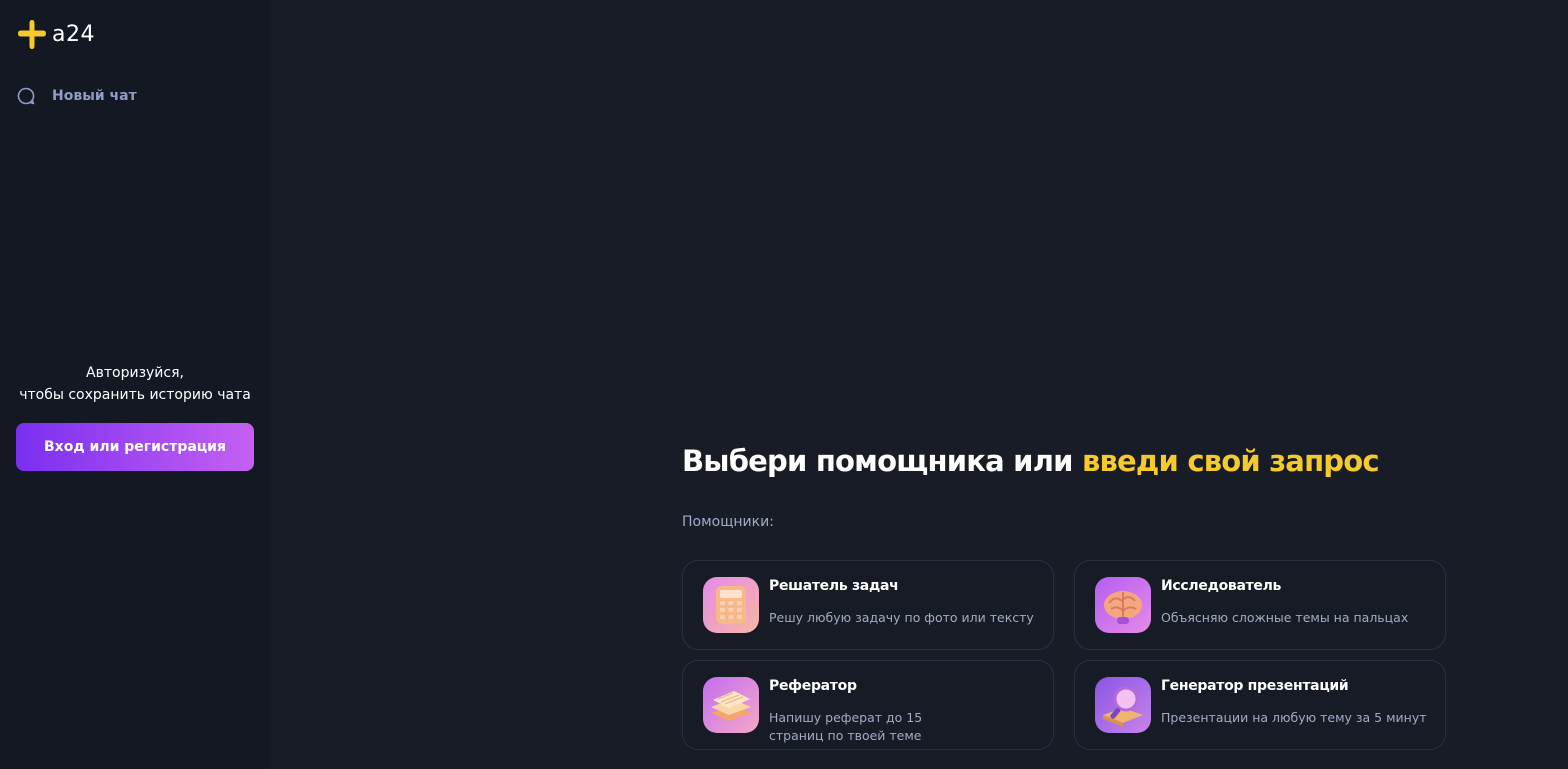 This screenshot has height=769, width=1568. I want to click on assistant-title: Генератор презентаций, so click(1255, 686).